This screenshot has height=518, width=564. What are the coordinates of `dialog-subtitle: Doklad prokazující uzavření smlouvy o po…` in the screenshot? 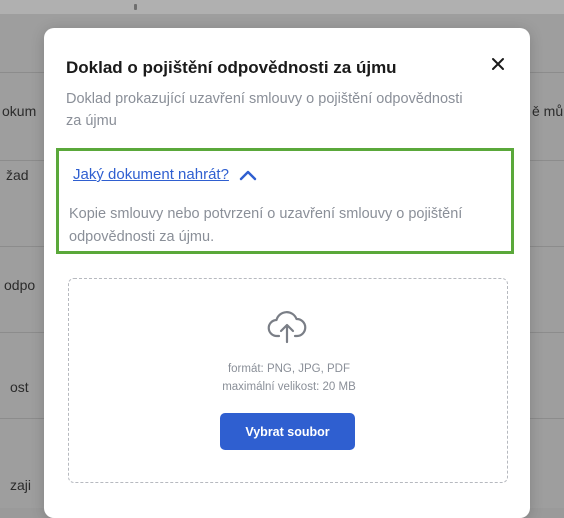 It's located at (264, 110).